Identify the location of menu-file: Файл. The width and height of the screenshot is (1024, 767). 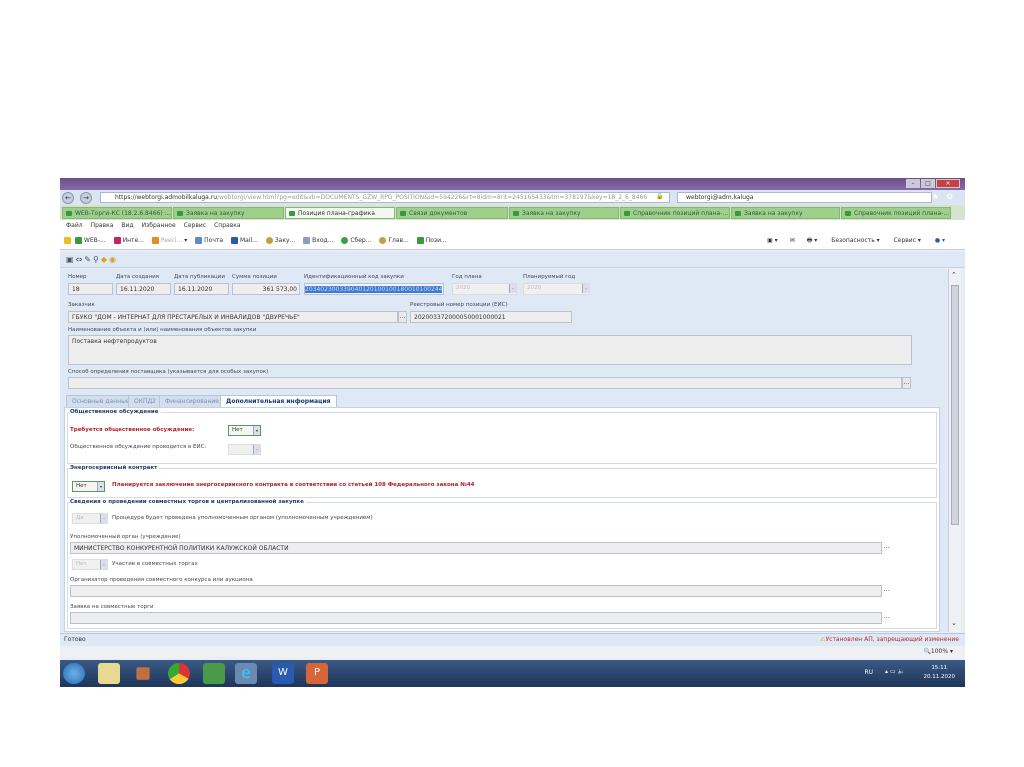
(74, 225).